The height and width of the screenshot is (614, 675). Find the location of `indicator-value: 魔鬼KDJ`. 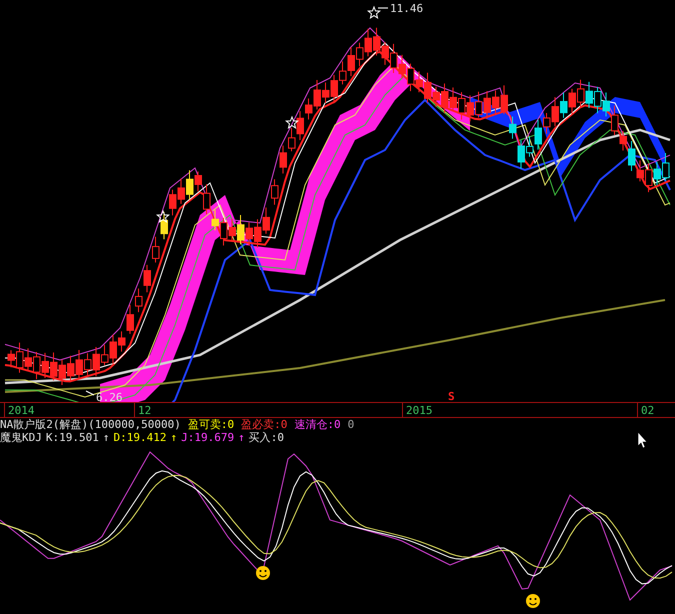

indicator-value: 魔鬼KDJ is located at coordinates (21, 437).